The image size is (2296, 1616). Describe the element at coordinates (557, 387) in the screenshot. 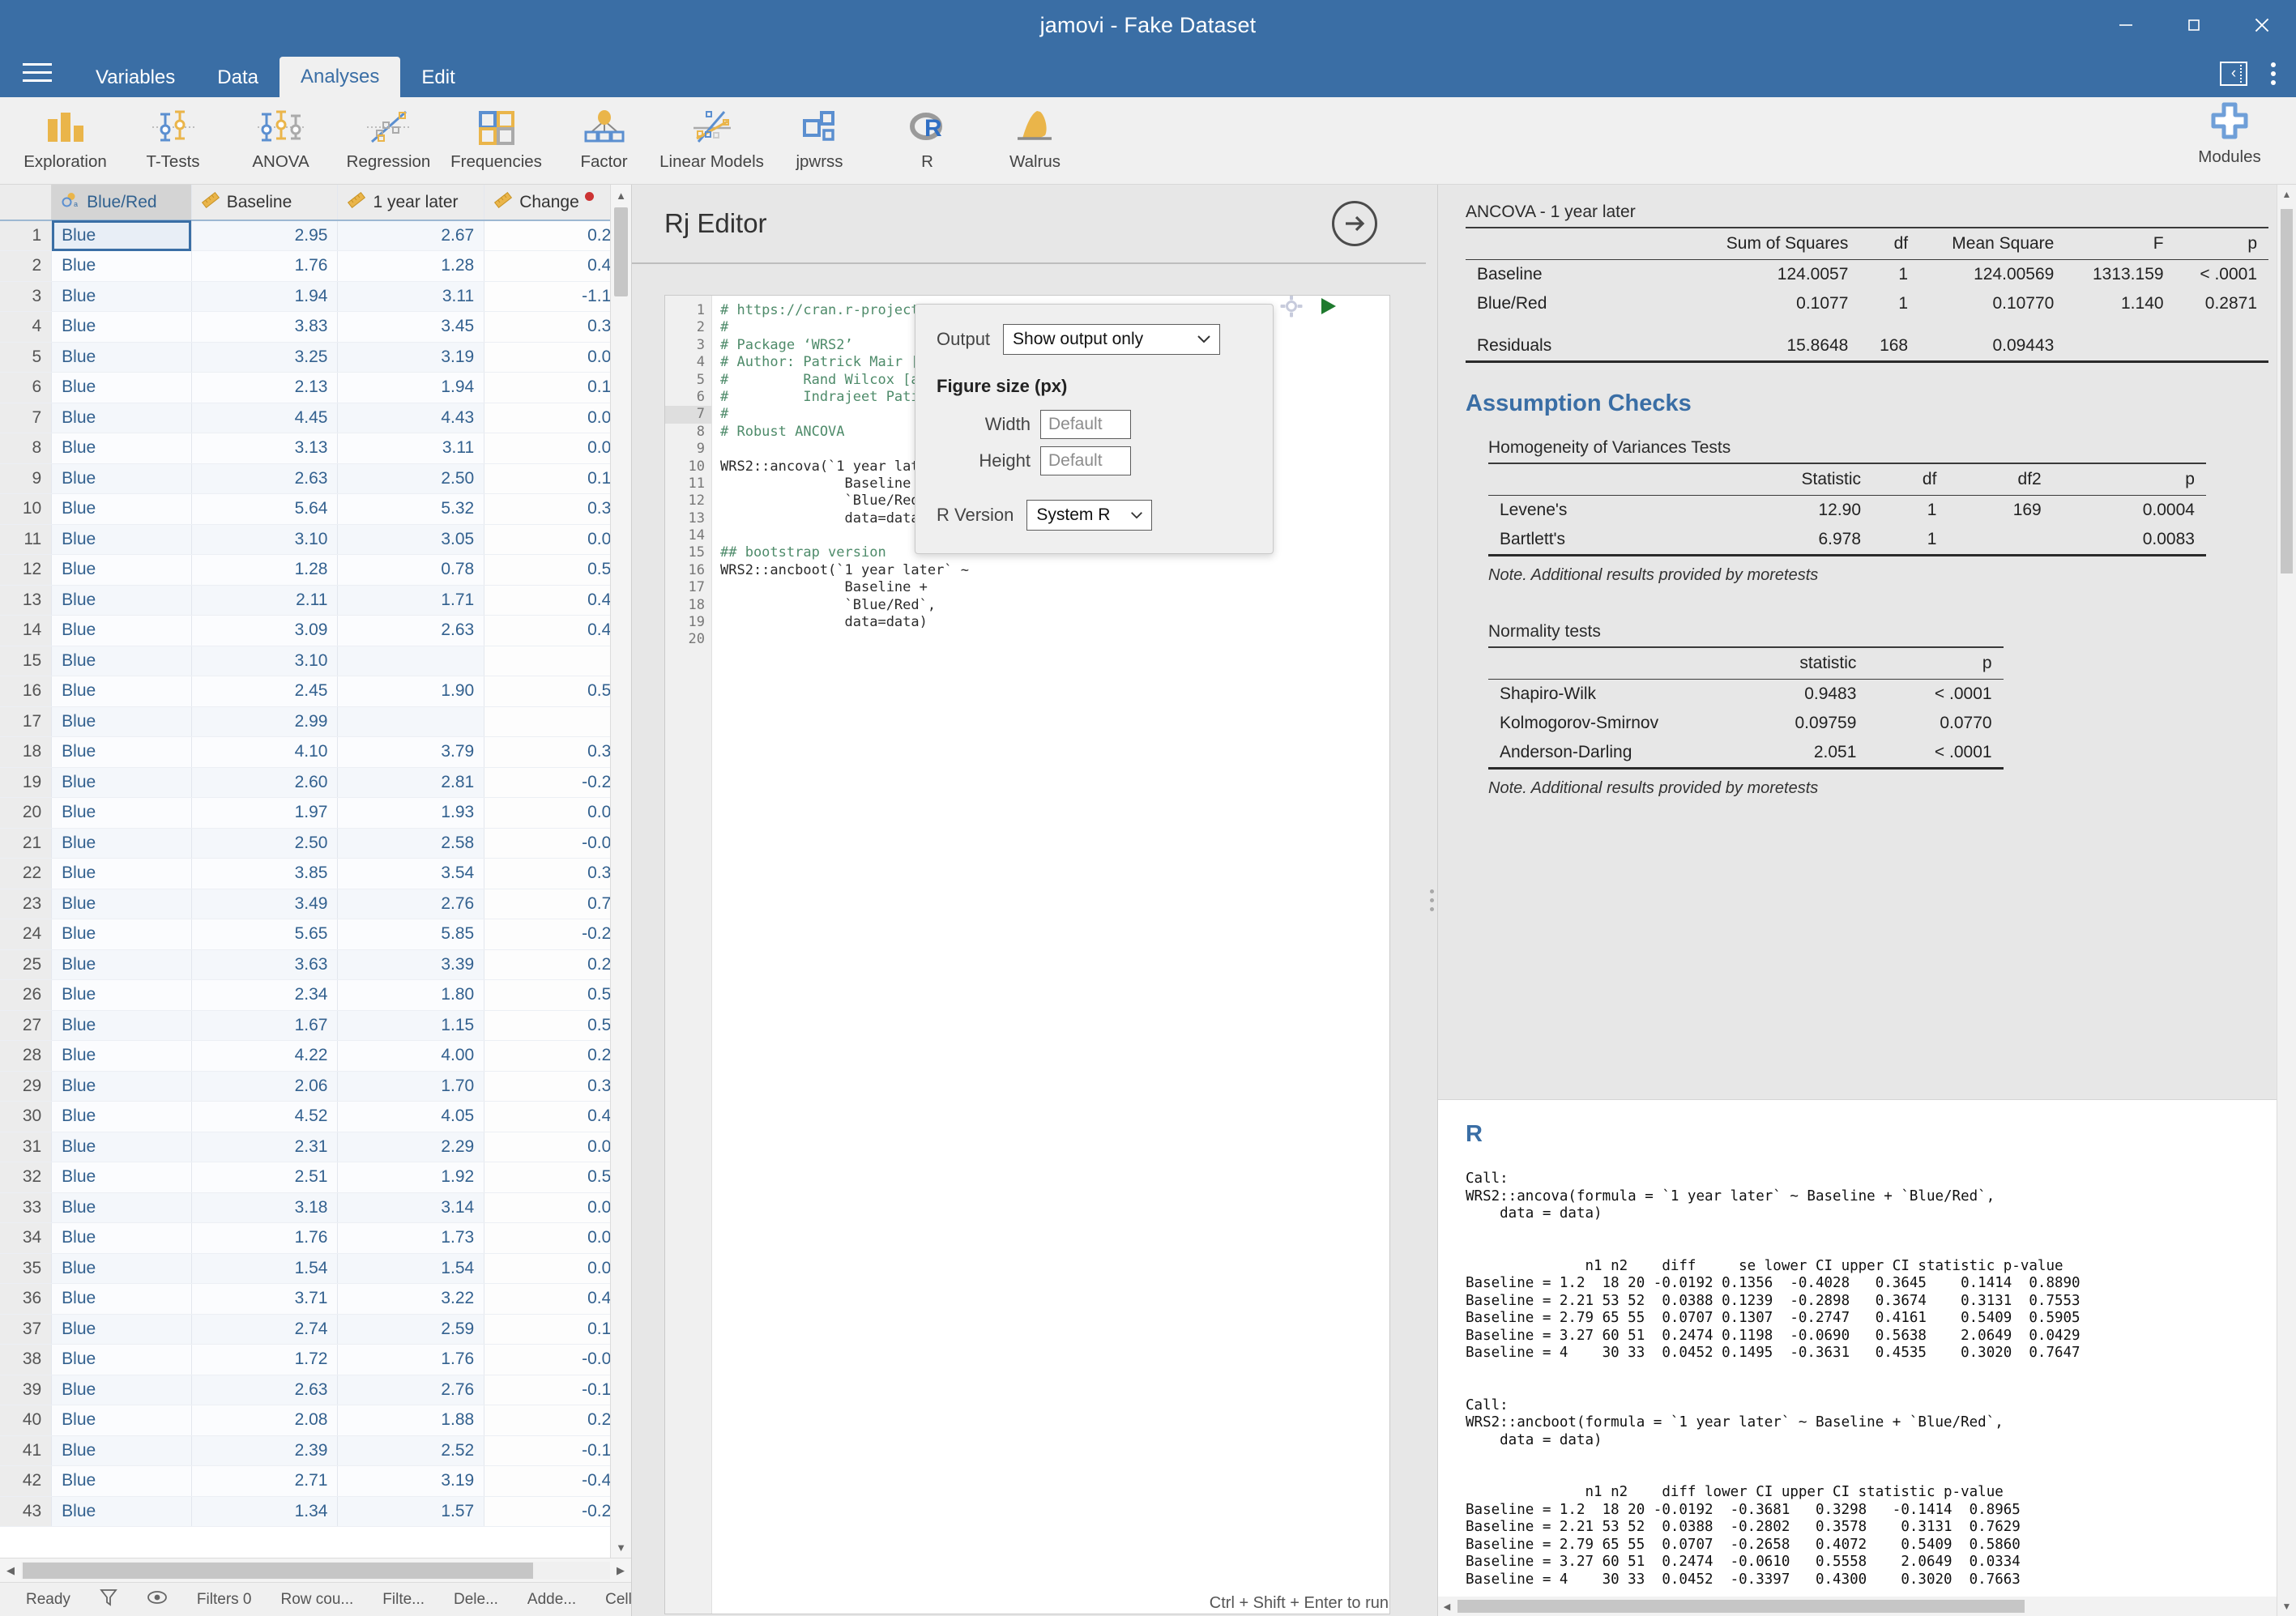

I see `cell-change: 0.19` at that location.